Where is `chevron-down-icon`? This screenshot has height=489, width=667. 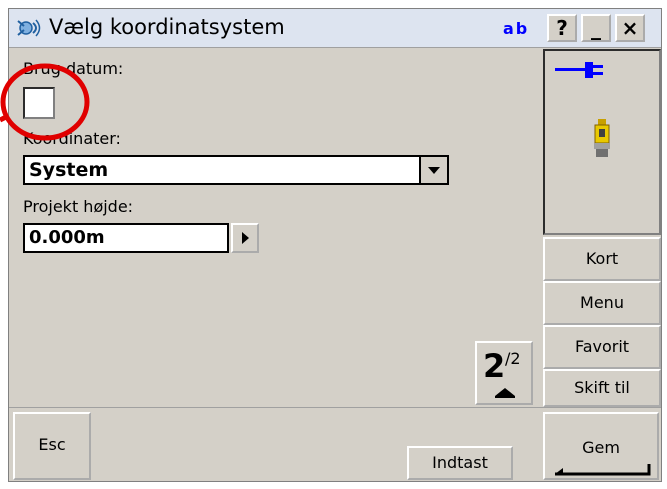 chevron-down-icon is located at coordinates (433, 170).